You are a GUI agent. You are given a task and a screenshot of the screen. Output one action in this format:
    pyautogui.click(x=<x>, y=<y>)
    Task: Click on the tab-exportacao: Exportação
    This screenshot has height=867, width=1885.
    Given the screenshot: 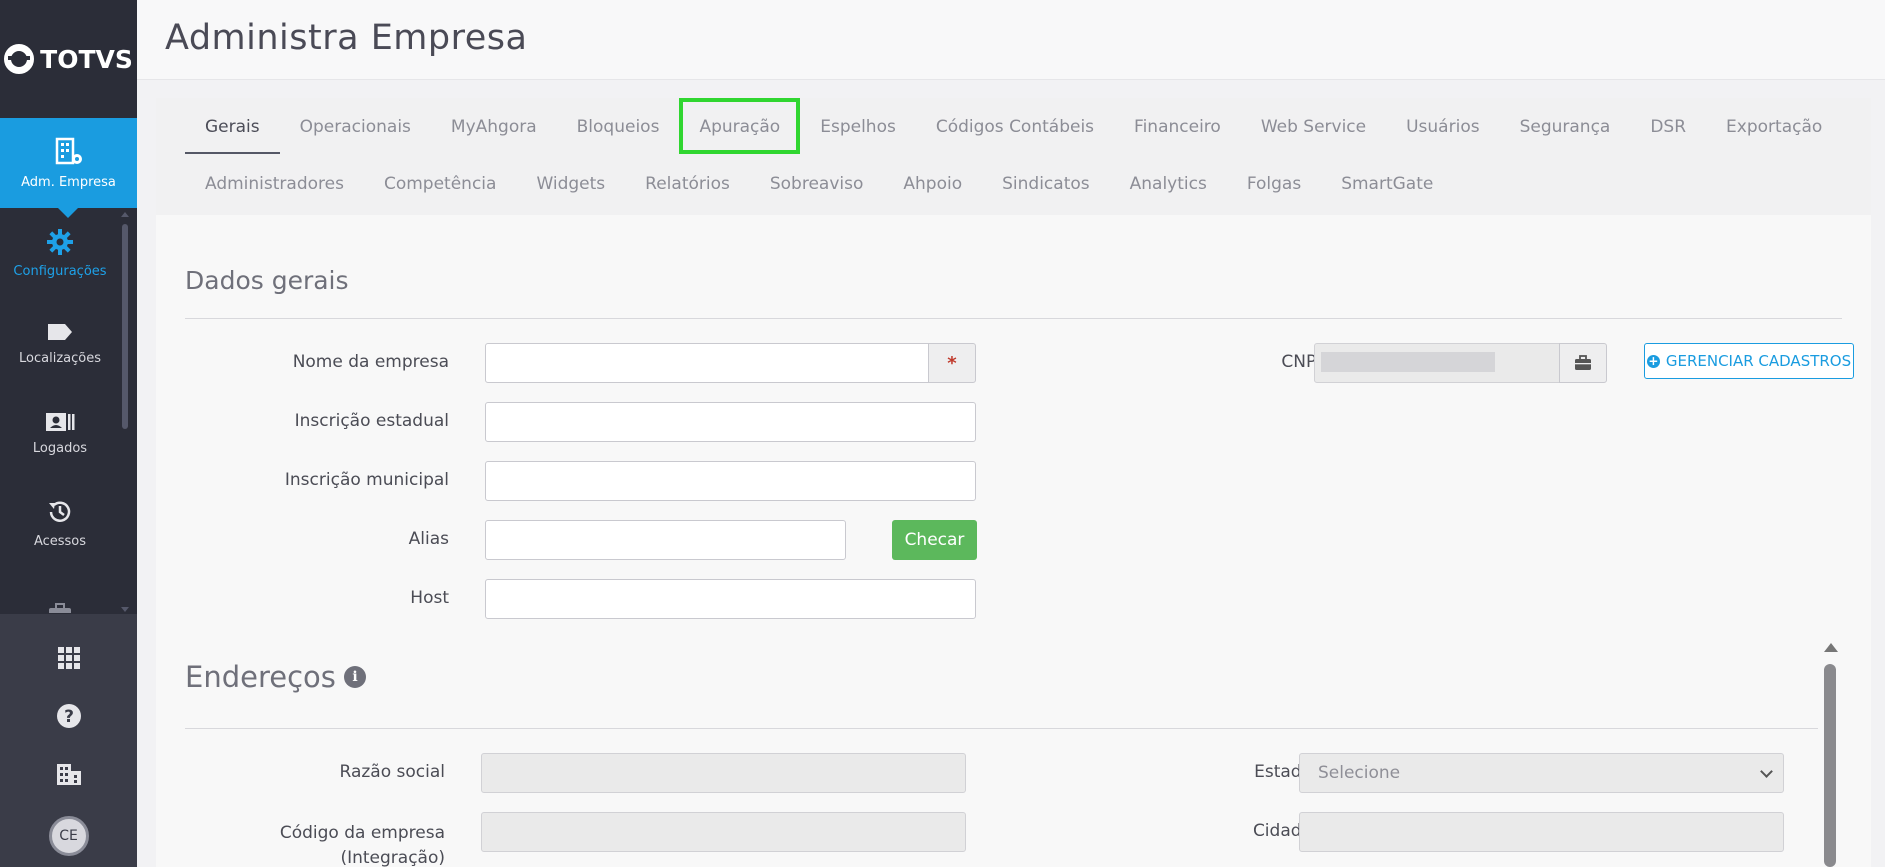 What is the action you would take?
    pyautogui.click(x=1774, y=126)
    